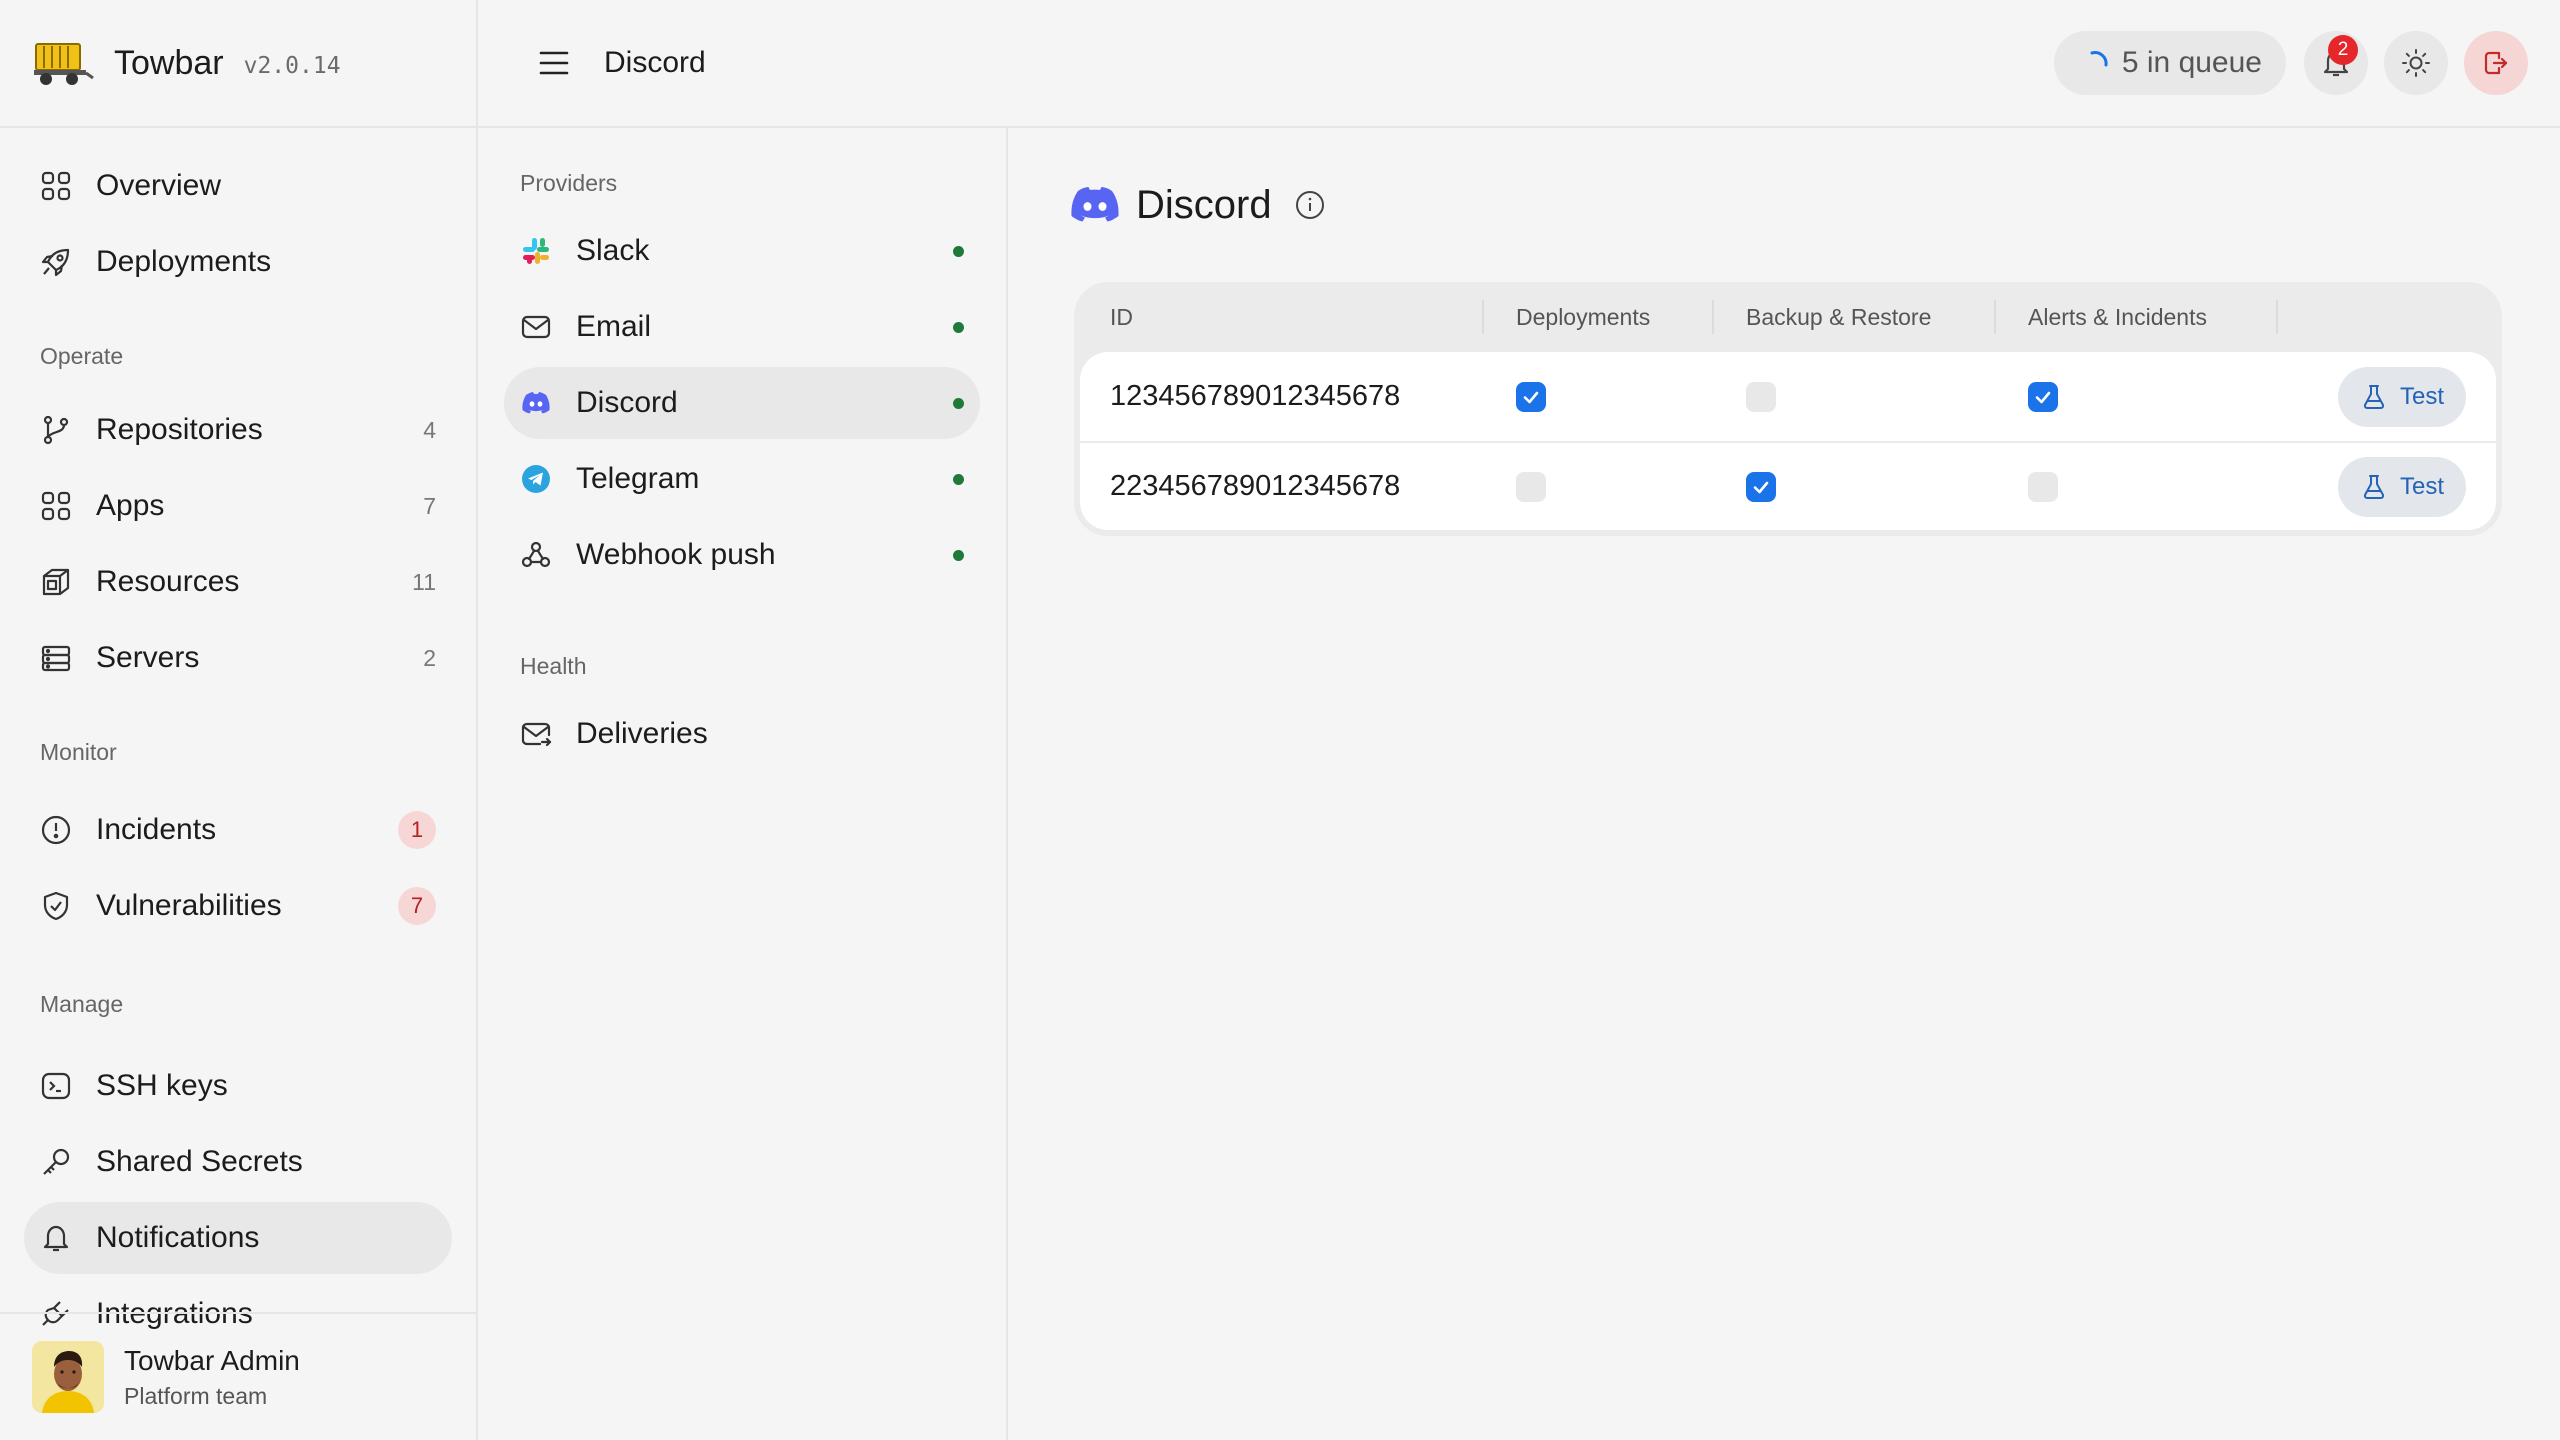 The width and height of the screenshot is (2560, 1440). Describe the element at coordinates (238, 830) in the screenshot. I see `sidebar-item-incidents: Incidents 1` at that location.